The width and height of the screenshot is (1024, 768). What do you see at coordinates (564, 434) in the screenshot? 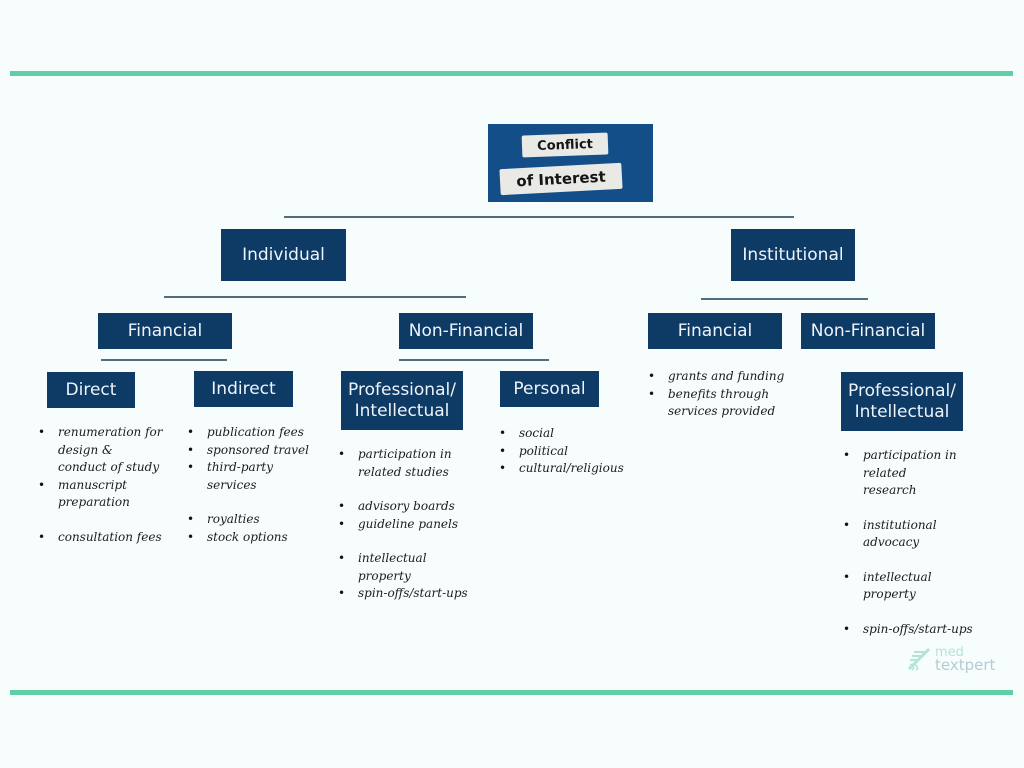
I see `list-item: social` at bounding box center [564, 434].